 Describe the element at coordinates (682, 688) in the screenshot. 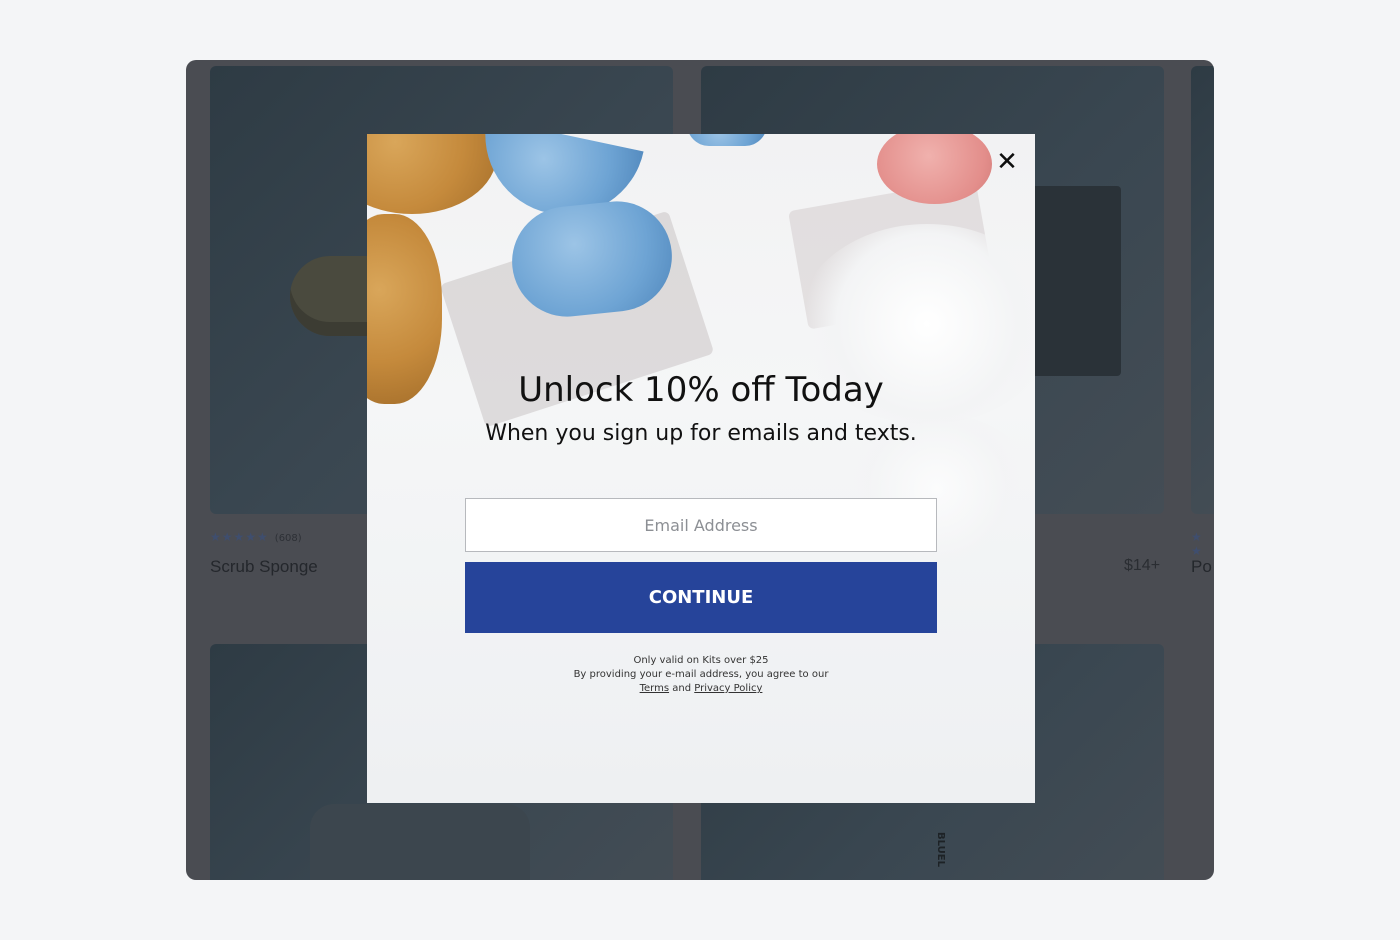

I see `and-text: and` at that location.